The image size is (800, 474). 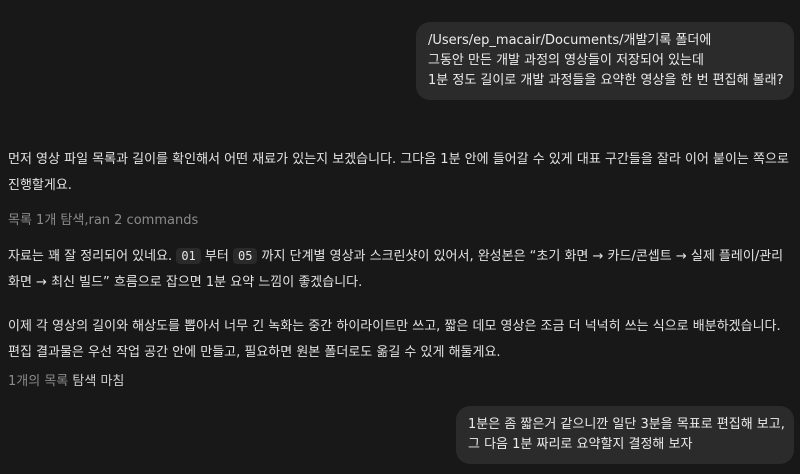 What do you see at coordinates (92, 256) in the screenshot?
I see `assistant-text: 자료는 꽤 잘 정리되어 있네요.` at bounding box center [92, 256].